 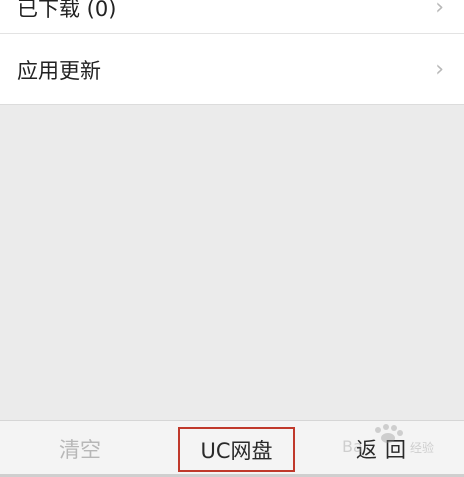 What do you see at coordinates (67, 10) in the screenshot?
I see `list-item-label: 已下载 (0)` at bounding box center [67, 10].